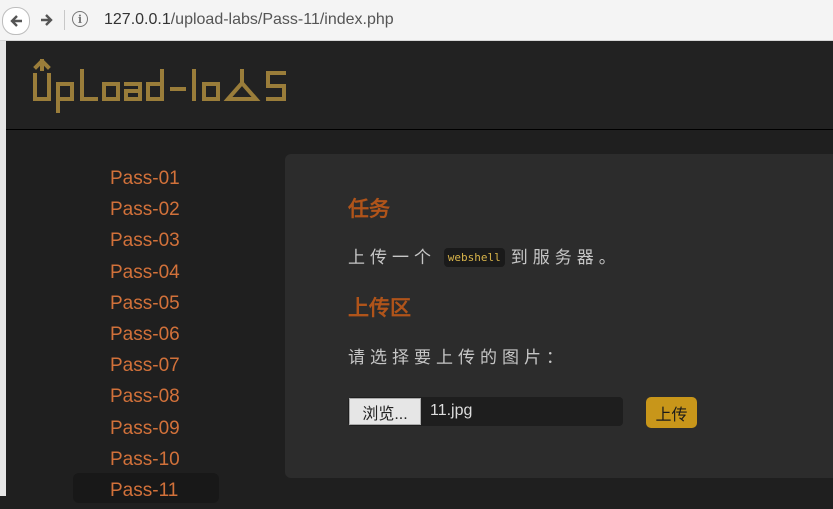 This screenshot has height=509, width=833. What do you see at coordinates (145, 368) in the screenshot?
I see `sidebar-item-pass-07: Pass-07` at bounding box center [145, 368].